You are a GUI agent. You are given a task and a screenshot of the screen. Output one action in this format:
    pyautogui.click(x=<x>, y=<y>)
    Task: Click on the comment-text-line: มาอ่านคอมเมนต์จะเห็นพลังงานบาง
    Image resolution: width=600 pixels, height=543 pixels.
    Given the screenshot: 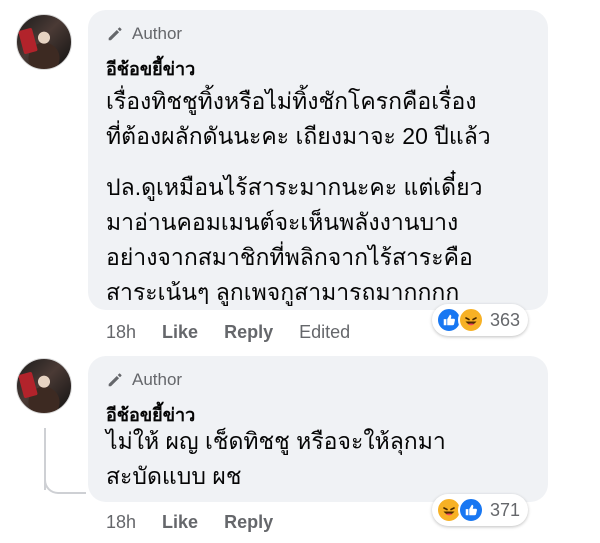 What is the action you would take?
    pyautogui.click(x=282, y=222)
    